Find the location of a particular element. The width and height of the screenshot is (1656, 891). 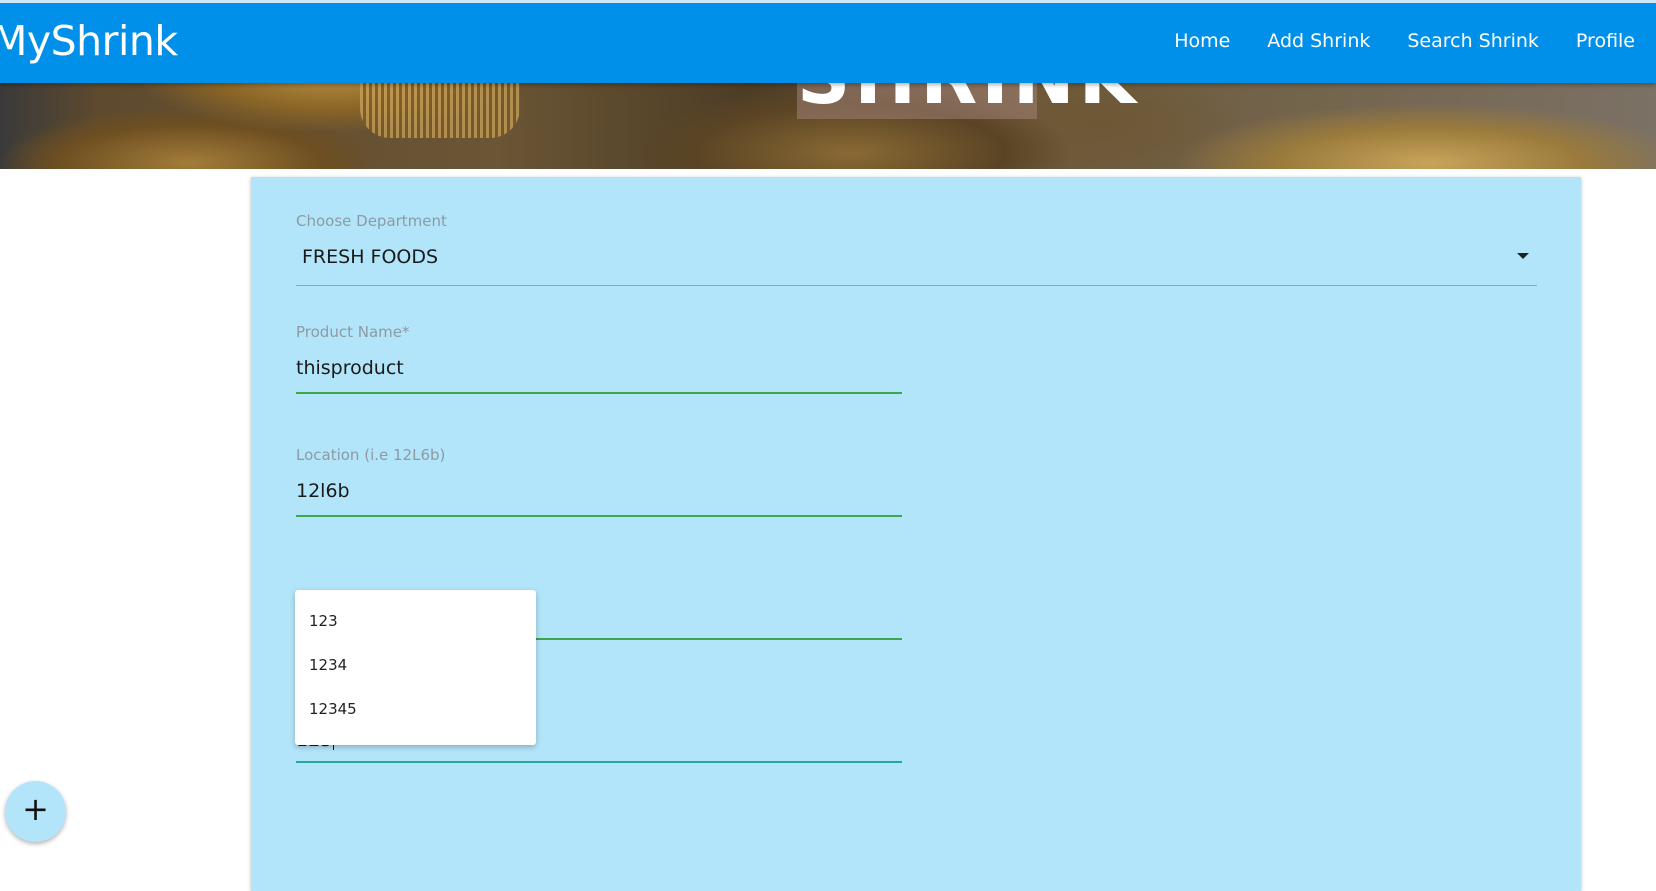

location-field: Location (i.e 12L6b) 12l6b is located at coordinates (599, 481).